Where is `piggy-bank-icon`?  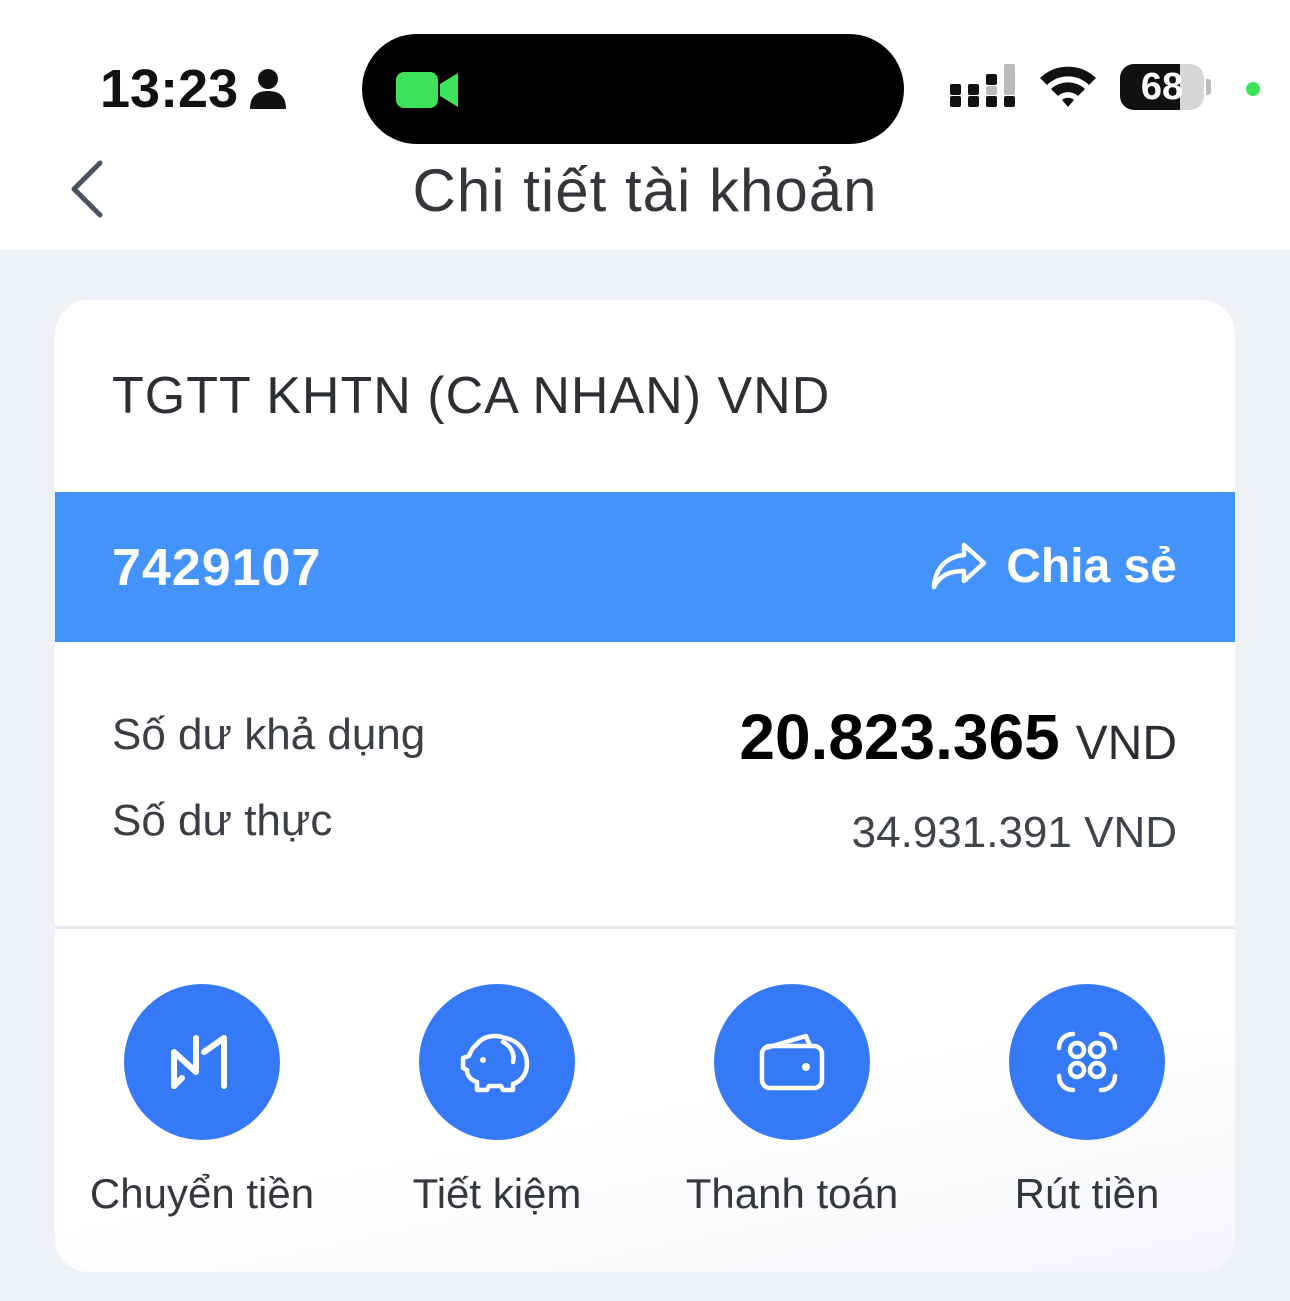
piggy-bank-icon is located at coordinates (495, 1063).